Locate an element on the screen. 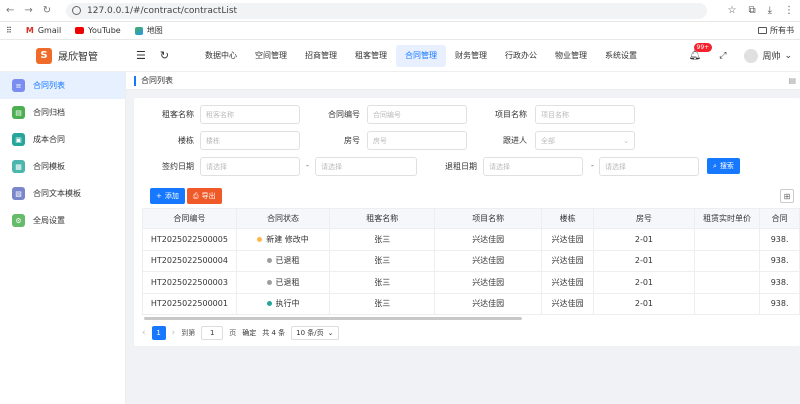  archive-icon: ▤ is located at coordinates (18, 112).